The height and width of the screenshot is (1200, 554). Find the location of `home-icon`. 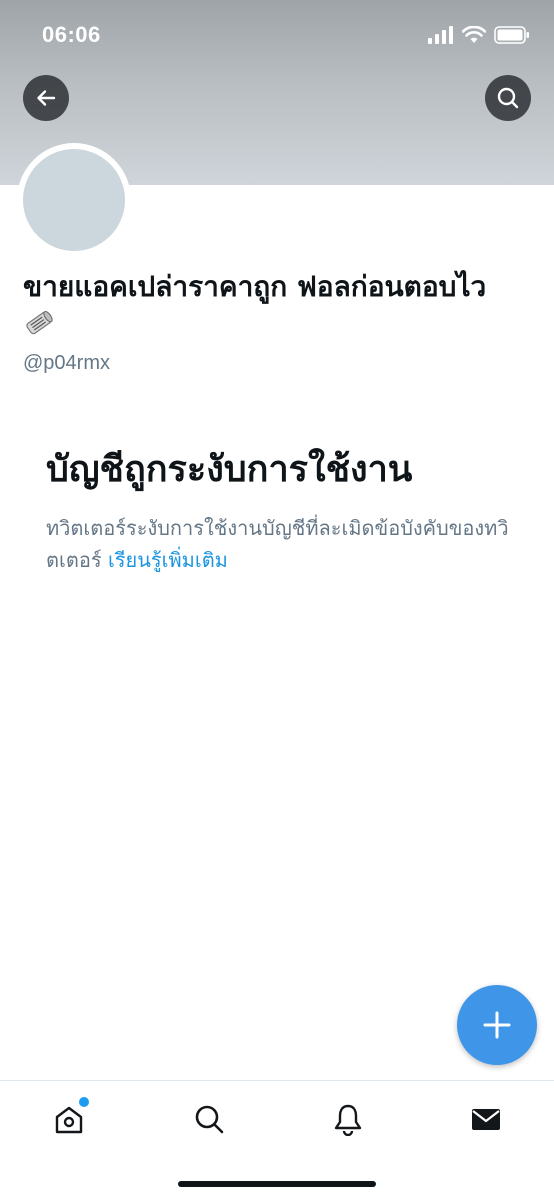

home-icon is located at coordinates (69, 1120).